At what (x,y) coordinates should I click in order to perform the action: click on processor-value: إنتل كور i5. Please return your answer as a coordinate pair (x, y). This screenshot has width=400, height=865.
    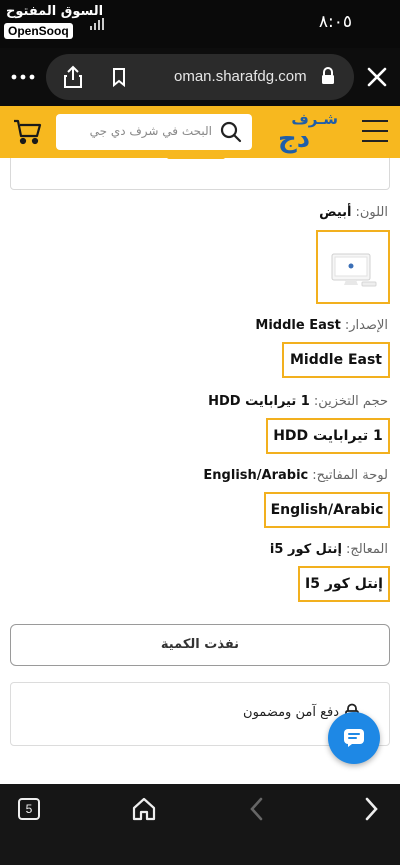
    Looking at the image, I should click on (305, 549).